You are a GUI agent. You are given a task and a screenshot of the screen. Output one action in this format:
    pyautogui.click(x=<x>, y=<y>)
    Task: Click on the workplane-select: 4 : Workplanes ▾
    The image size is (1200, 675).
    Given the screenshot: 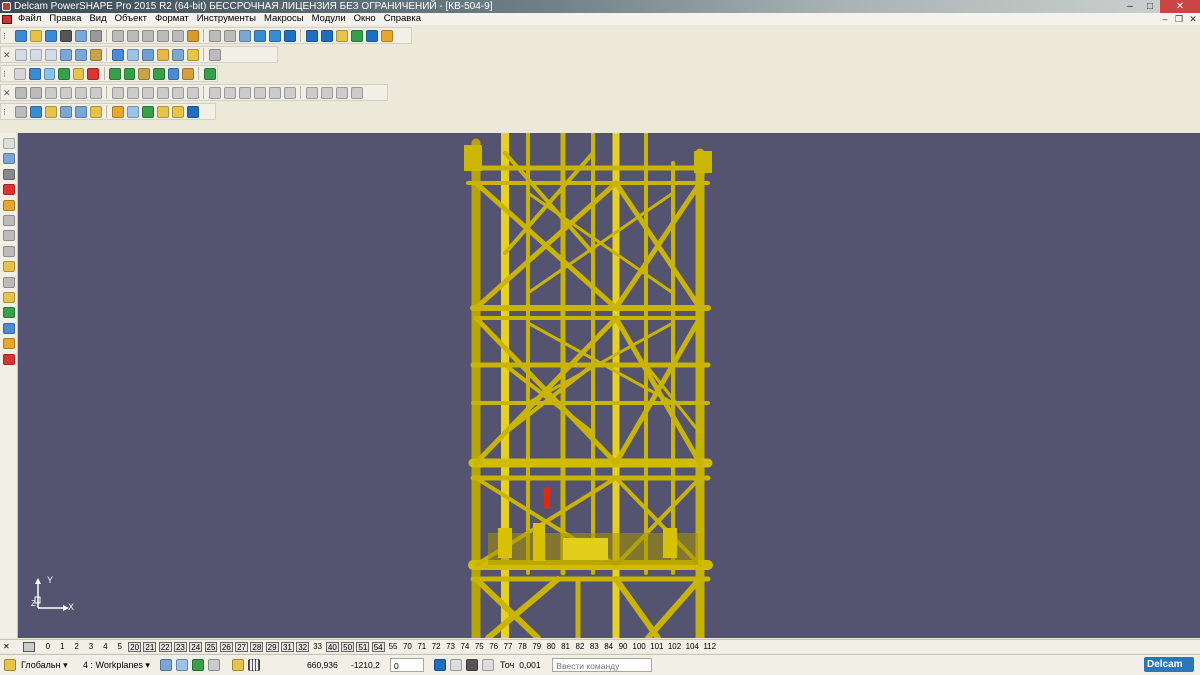 What is the action you would take?
    pyautogui.click(x=119, y=665)
    